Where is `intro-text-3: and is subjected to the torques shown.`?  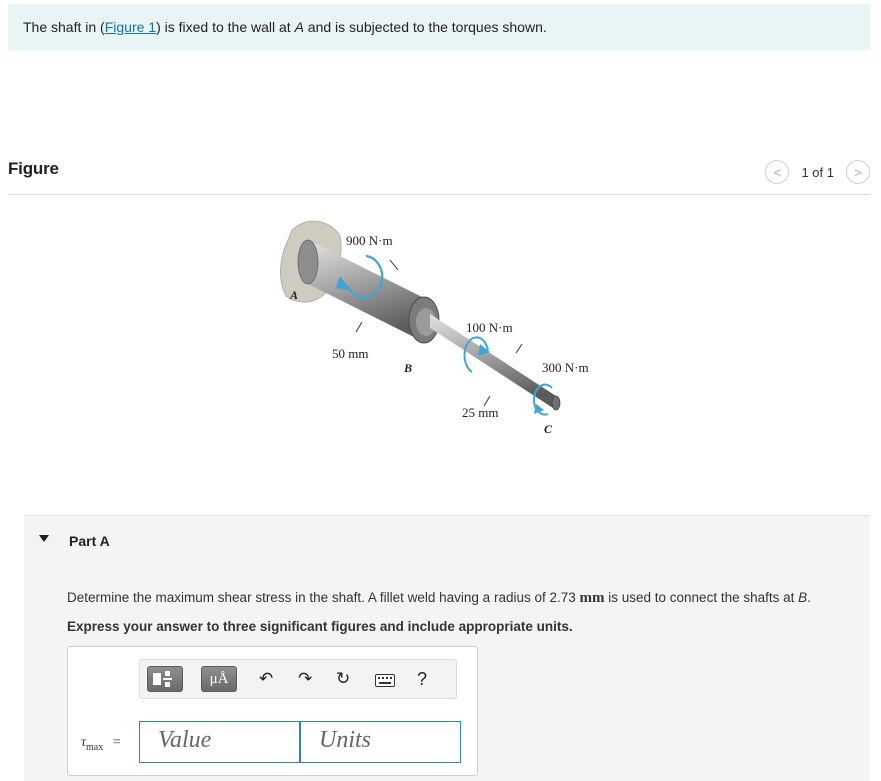 intro-text-3: and is subjected to the torques shown. is located at coordinates (425, 27).